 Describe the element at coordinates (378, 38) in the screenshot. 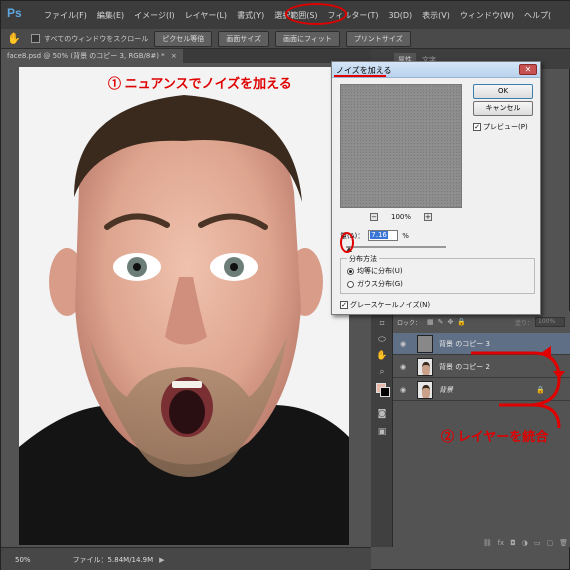

I see `print-size-button: プリントサイズ` at that location.